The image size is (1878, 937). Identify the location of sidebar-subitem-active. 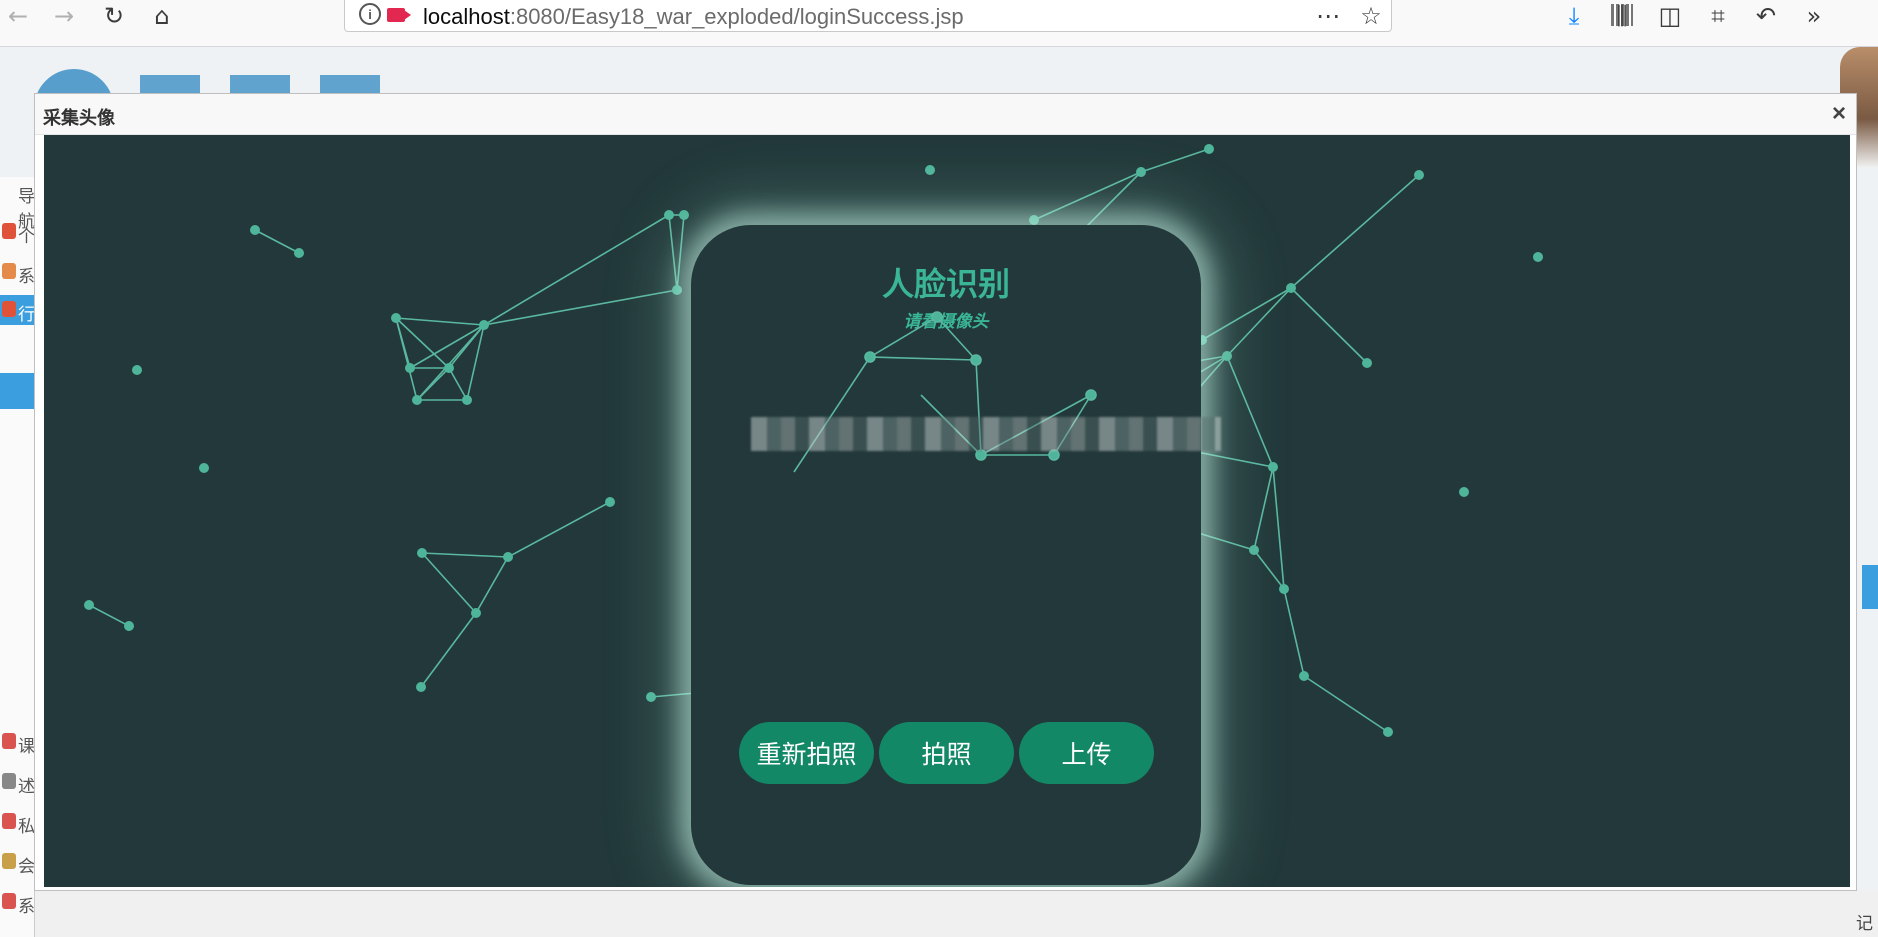
(17, 391).